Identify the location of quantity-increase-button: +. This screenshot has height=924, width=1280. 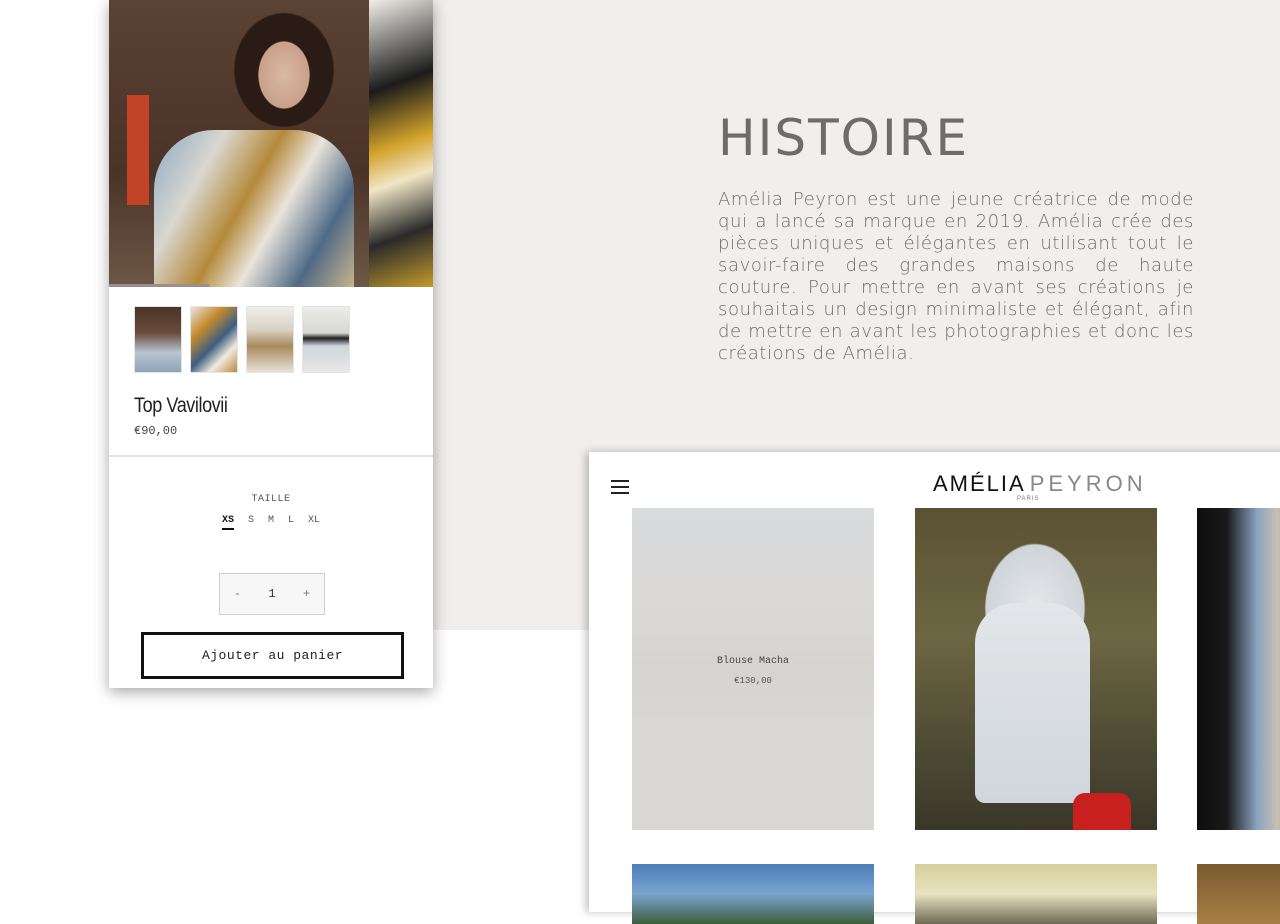
(306, 594).